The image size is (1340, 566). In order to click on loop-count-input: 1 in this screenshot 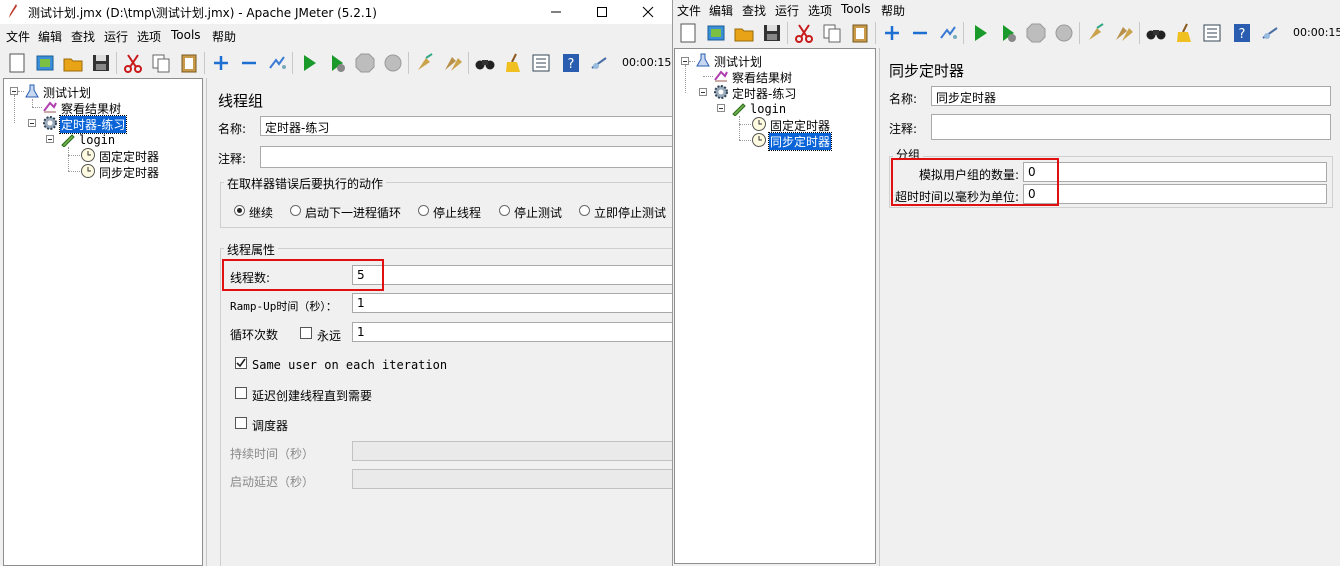, I will do `click(512, 332)`.